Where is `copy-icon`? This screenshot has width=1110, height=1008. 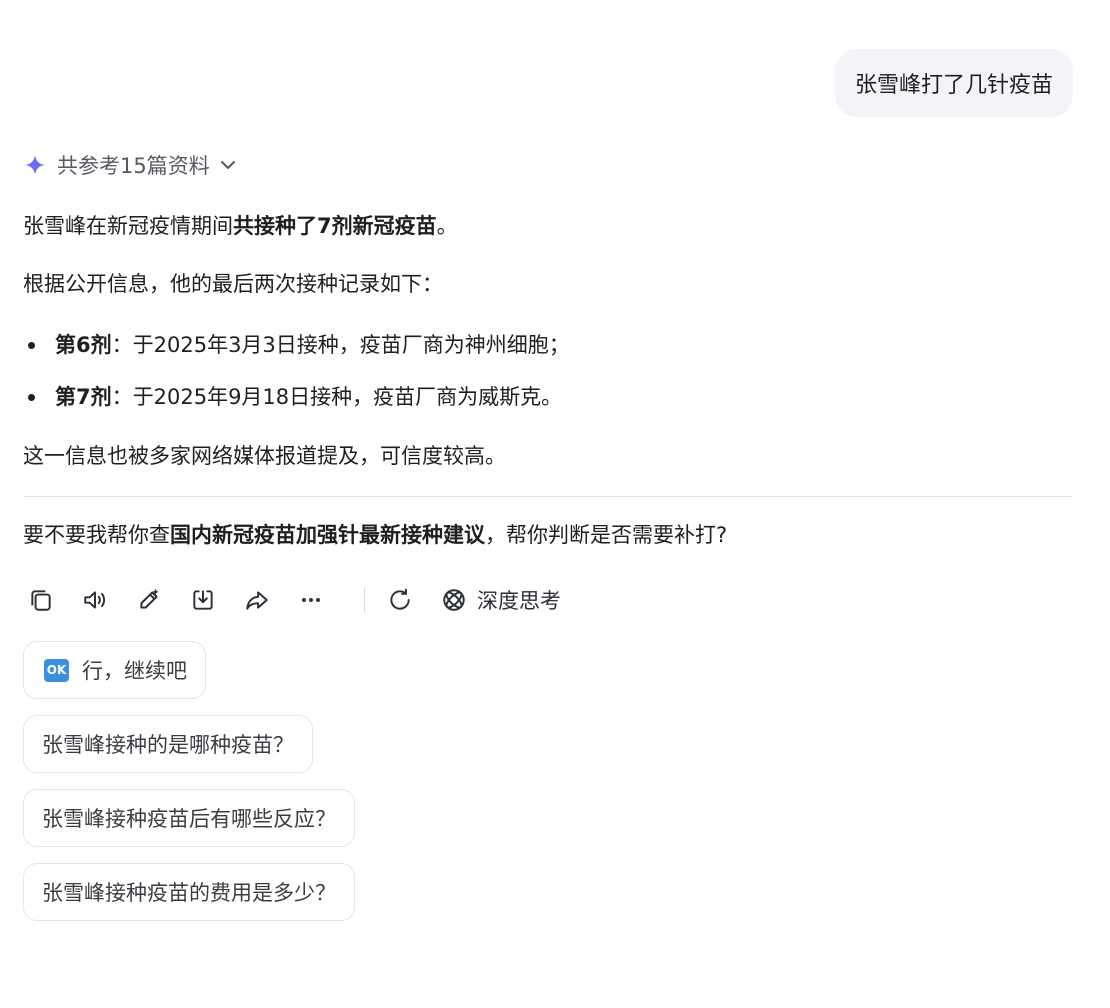 copy-icon is located at coordinates (41, 600).